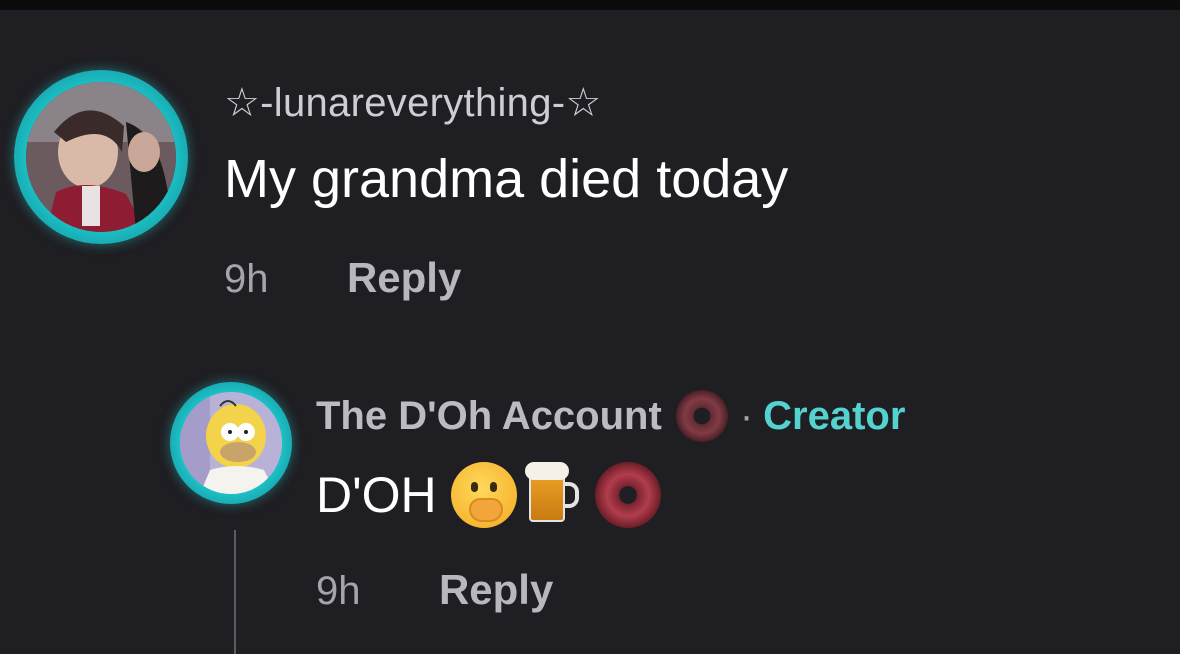 Image resolution: width=1180 pixels, height=654 pixels. I want to click on homer-avatar-icon, so click(231, 443).